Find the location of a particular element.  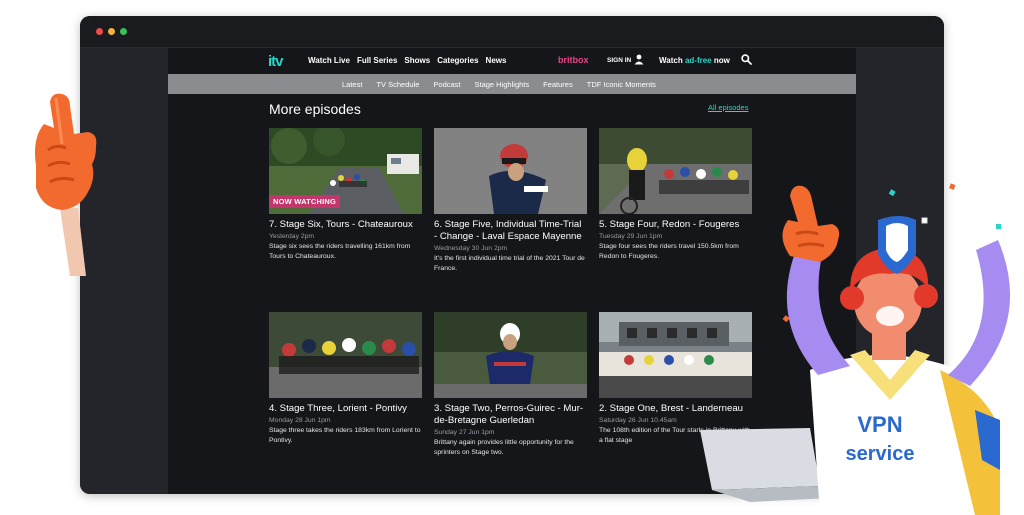

mascot-shirt-text-vpn: VPN is located at coordinates (879, 424).